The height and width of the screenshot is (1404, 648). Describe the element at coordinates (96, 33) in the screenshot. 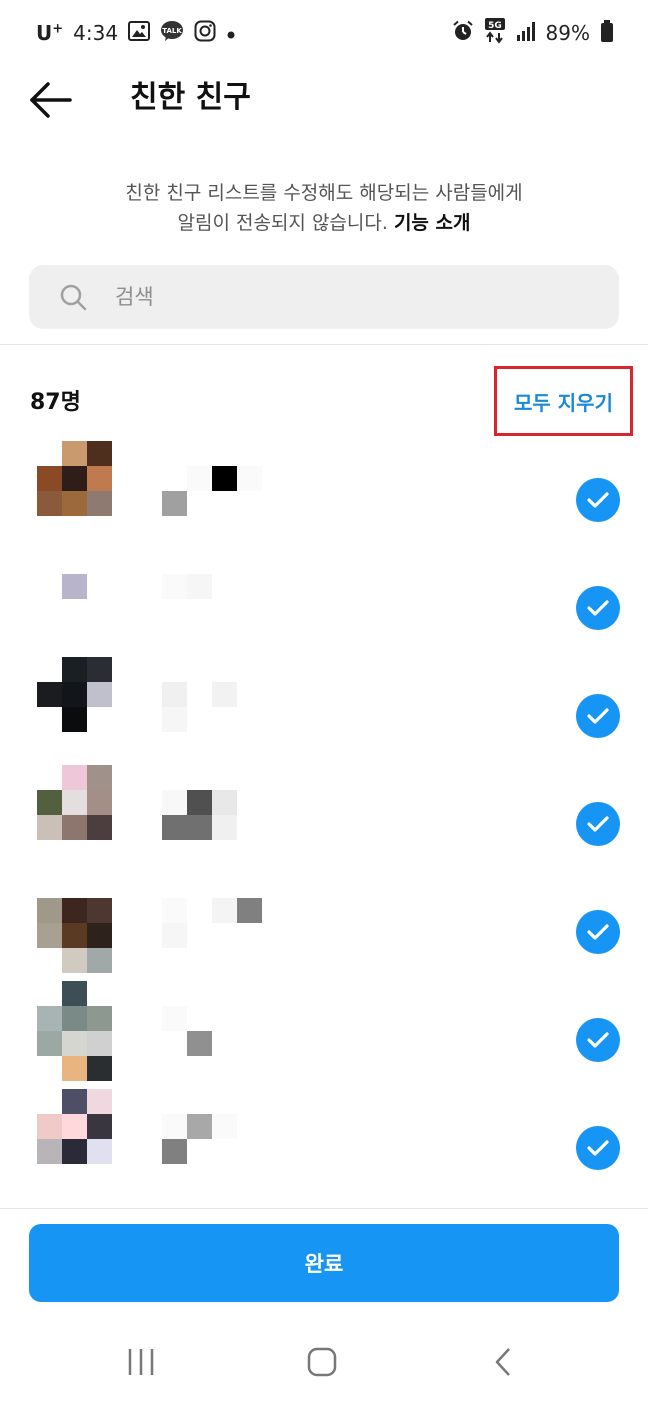

I see `clock: 4:34` at that location.